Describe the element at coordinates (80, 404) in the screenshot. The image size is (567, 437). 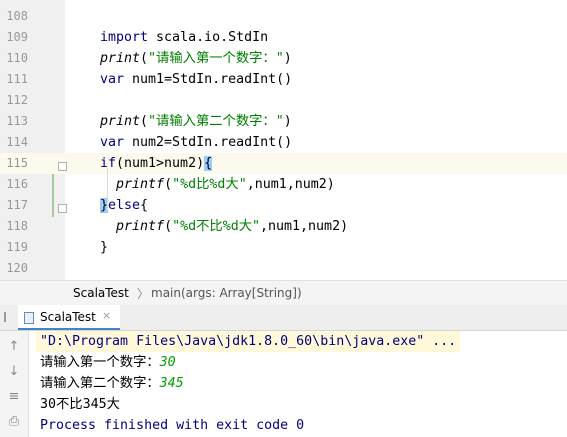
I see `console-output: 30不比345大` at that location.